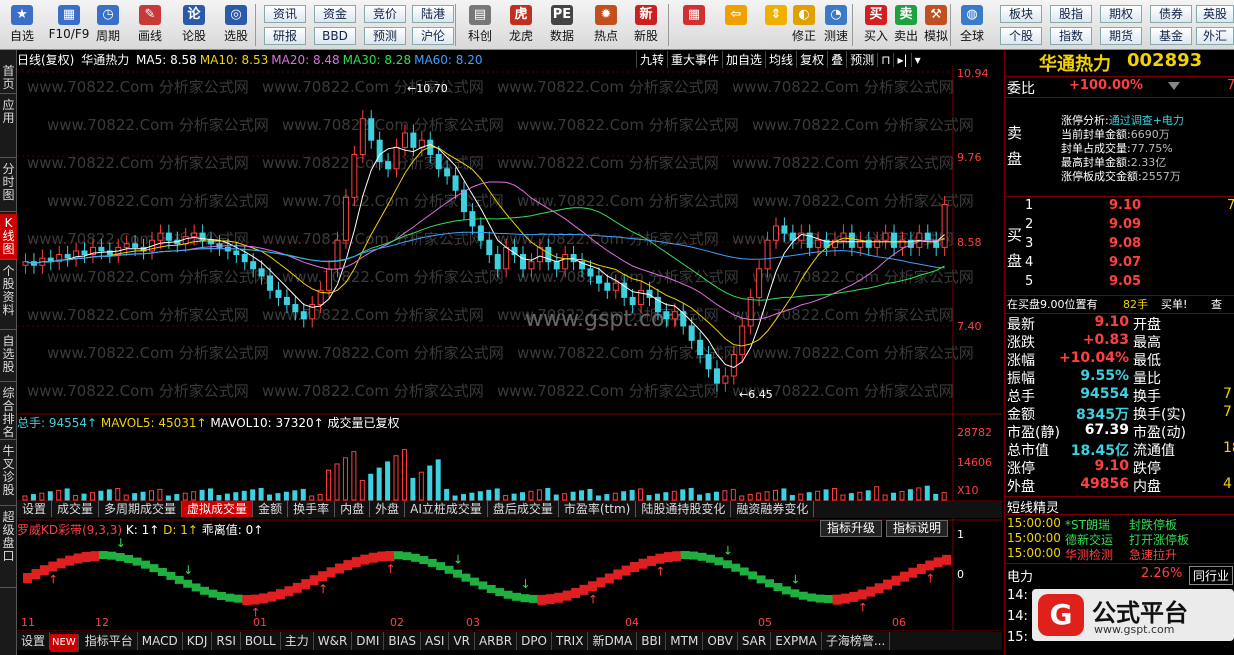 This screenshot has width=1234, height=655. Describe the element at coordinates (8, 412) in the screenshot. I see `left-tab-7: 综合排名` at that location.